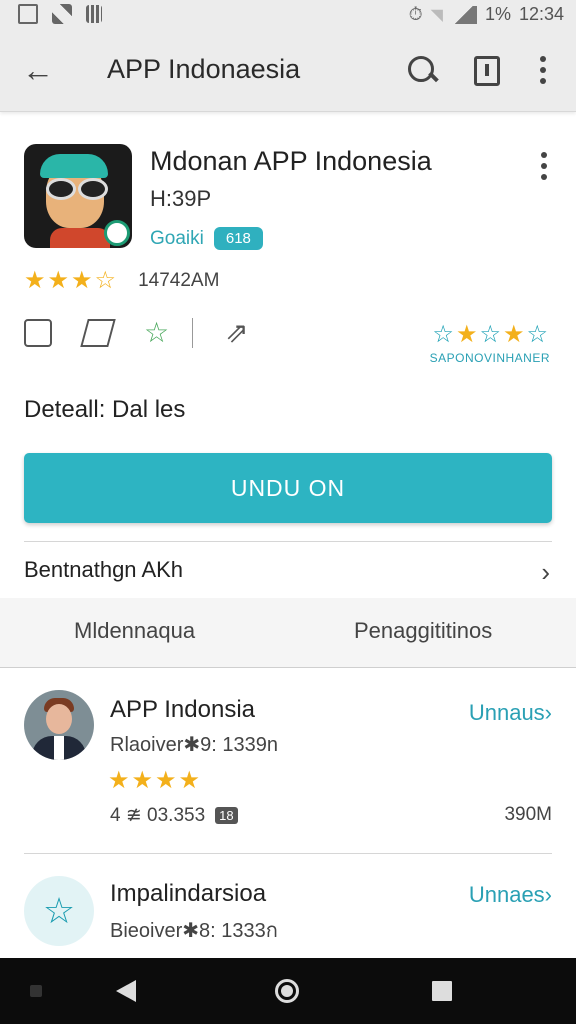 The image size is (576, 1024). I want to click on list-item-meta: 4 ≇ 03.353 18, so click(174, 815).